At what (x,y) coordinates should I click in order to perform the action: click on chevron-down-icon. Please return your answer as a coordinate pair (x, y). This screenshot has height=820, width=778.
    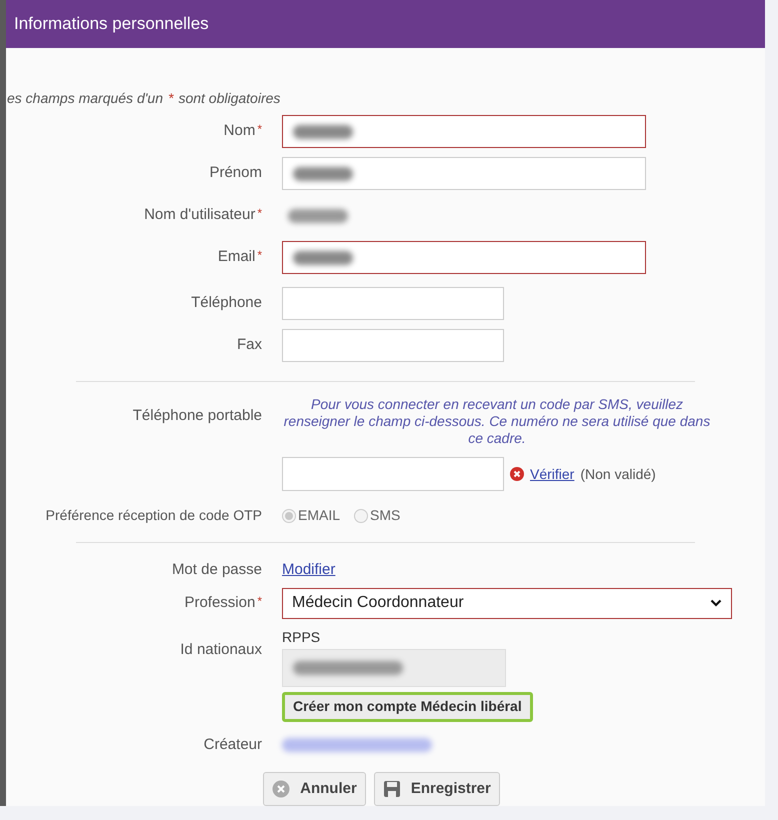
    Looking at the image, I should click on (716, 603).